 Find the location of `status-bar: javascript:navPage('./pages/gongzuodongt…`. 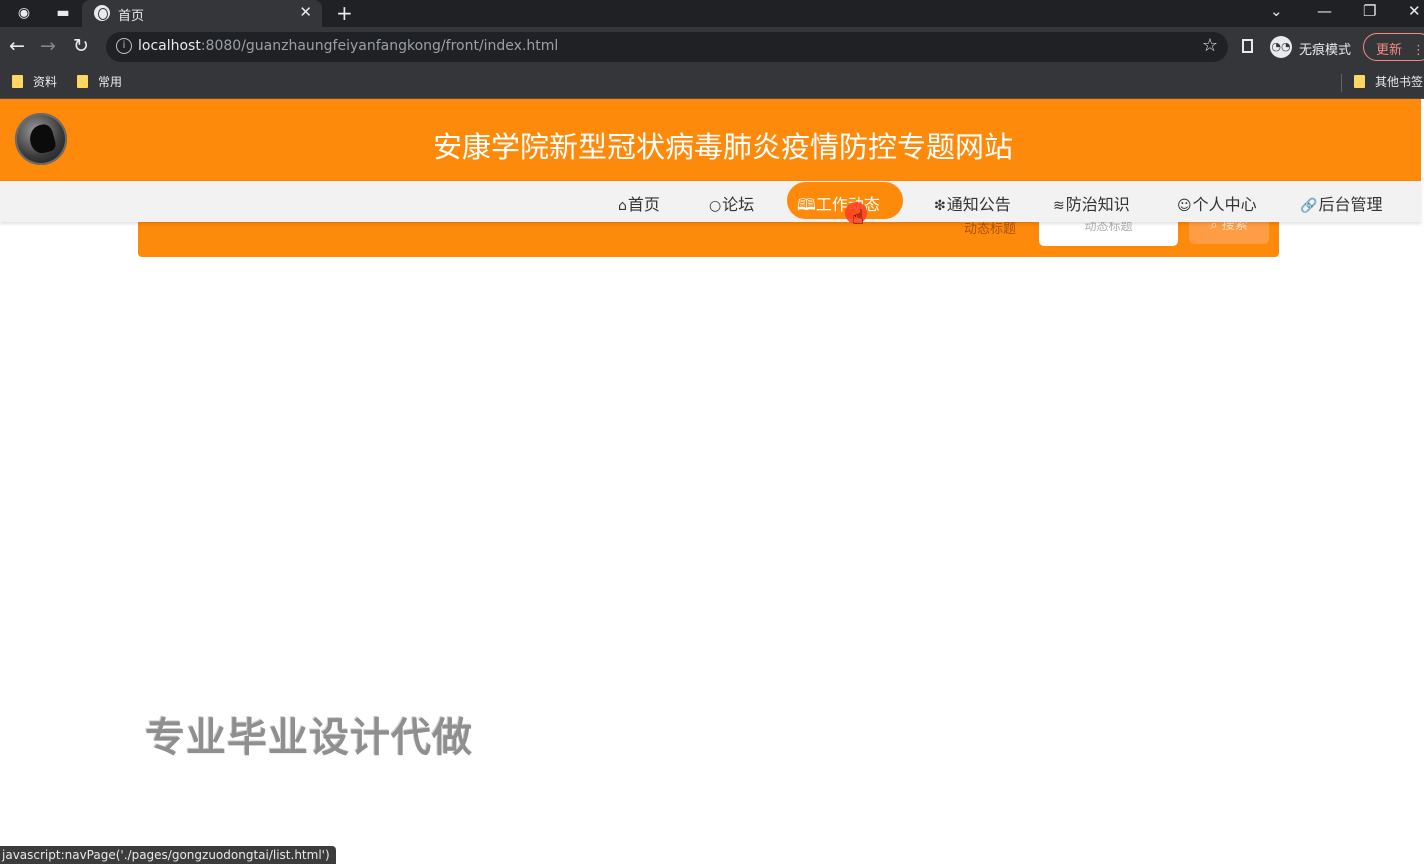

status-bar: javascript:navPage('./pages/gongzuodongt… is located at coordinates (168, 855).